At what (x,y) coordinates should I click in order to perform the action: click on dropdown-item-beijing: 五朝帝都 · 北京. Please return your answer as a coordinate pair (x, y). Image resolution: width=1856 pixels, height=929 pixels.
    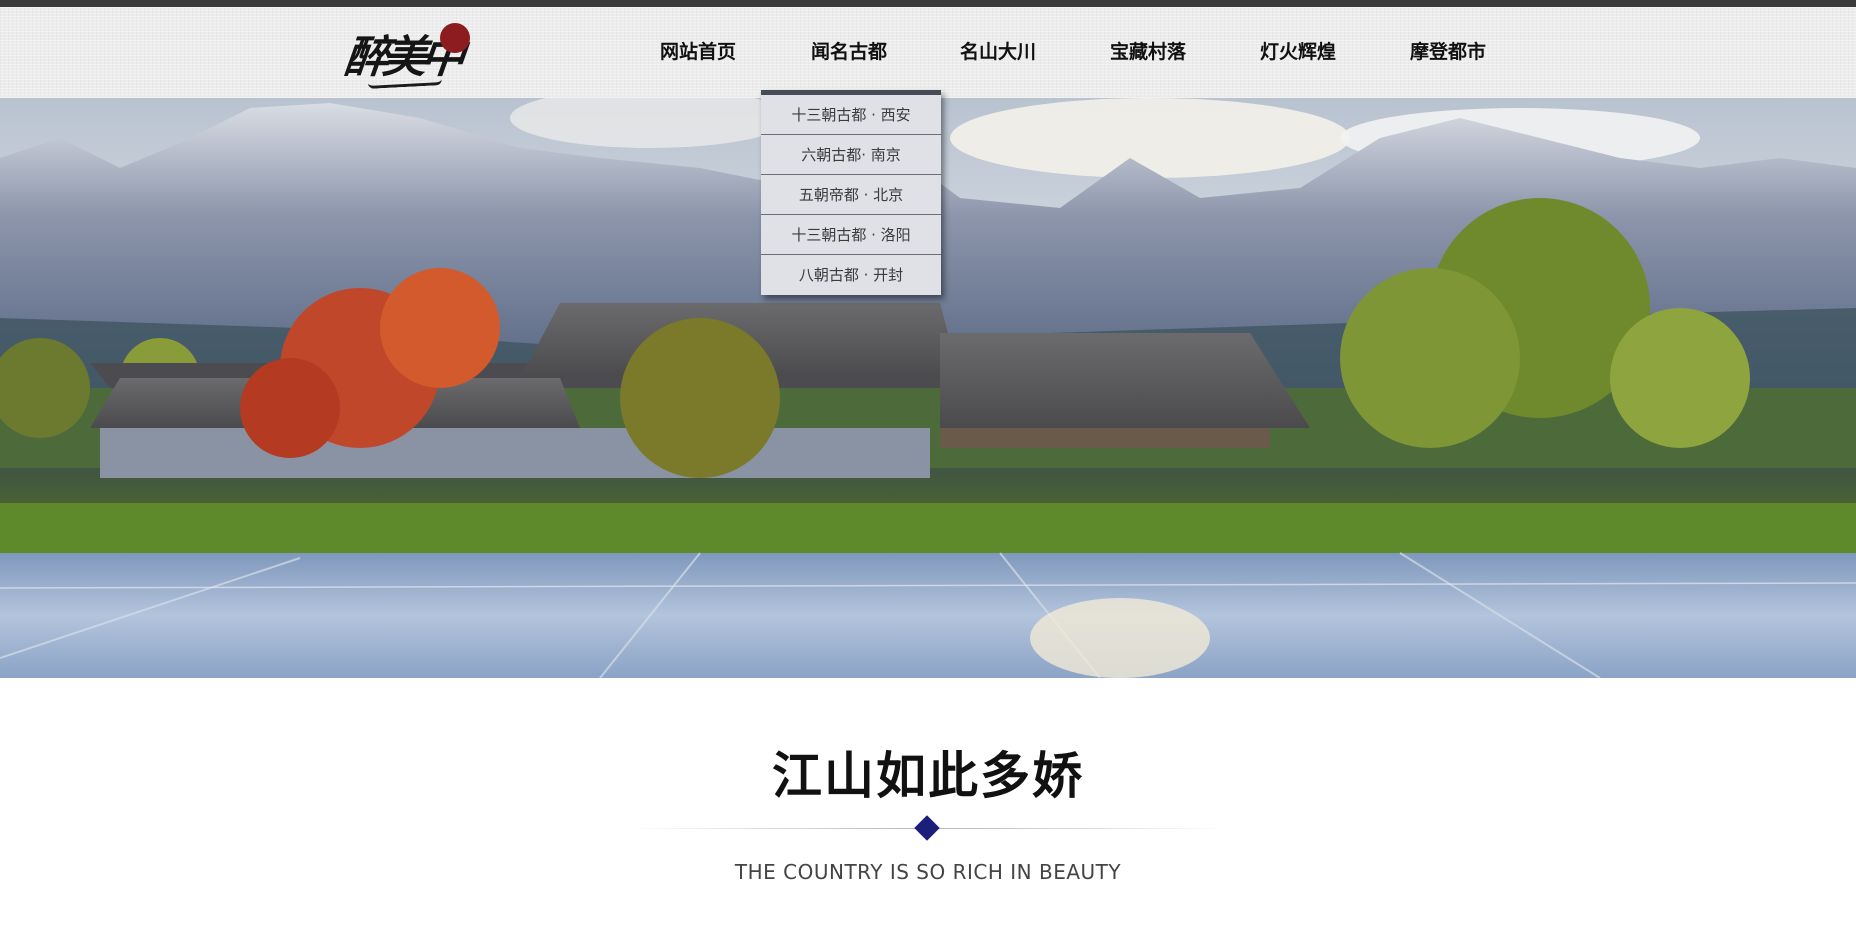
    Looking at the image, I should click on (851, 195).